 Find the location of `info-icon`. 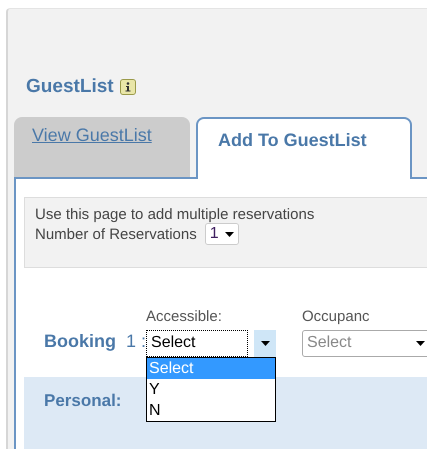

info-icon is located at coordinates (128, 87).